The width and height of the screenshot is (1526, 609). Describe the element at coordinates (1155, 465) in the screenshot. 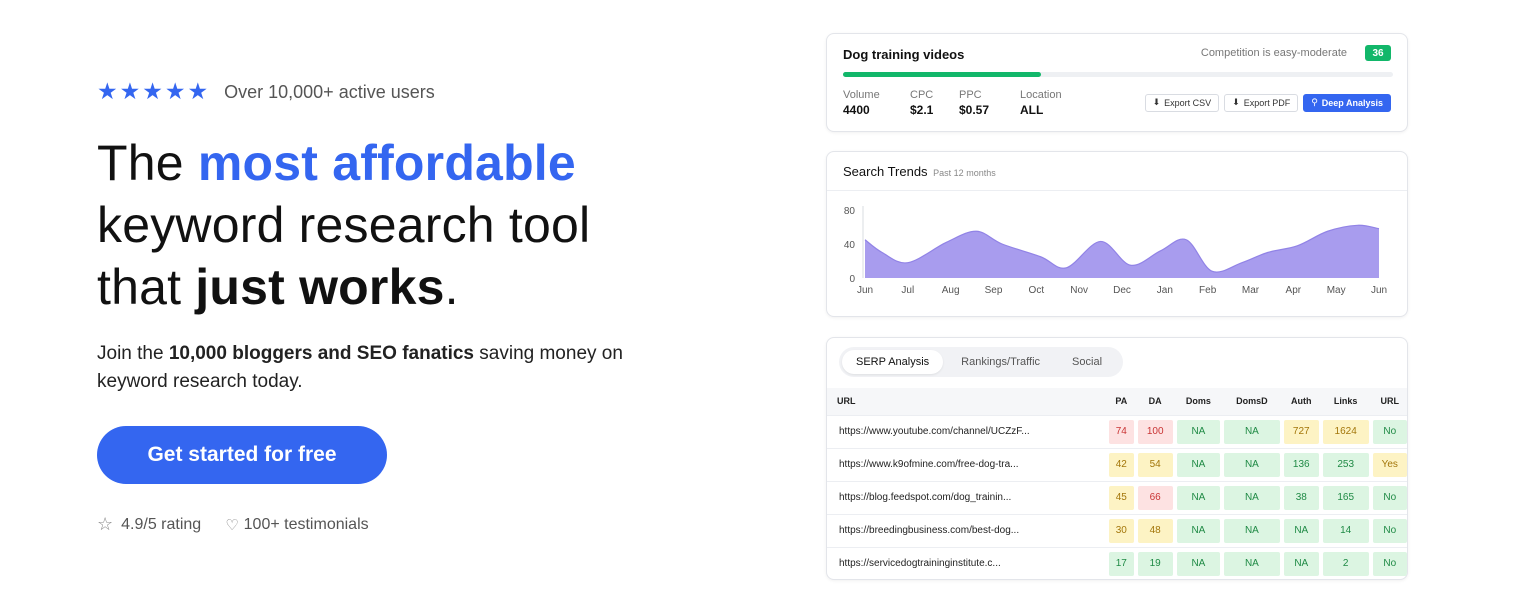

I see `table-cell: 54` at that location.